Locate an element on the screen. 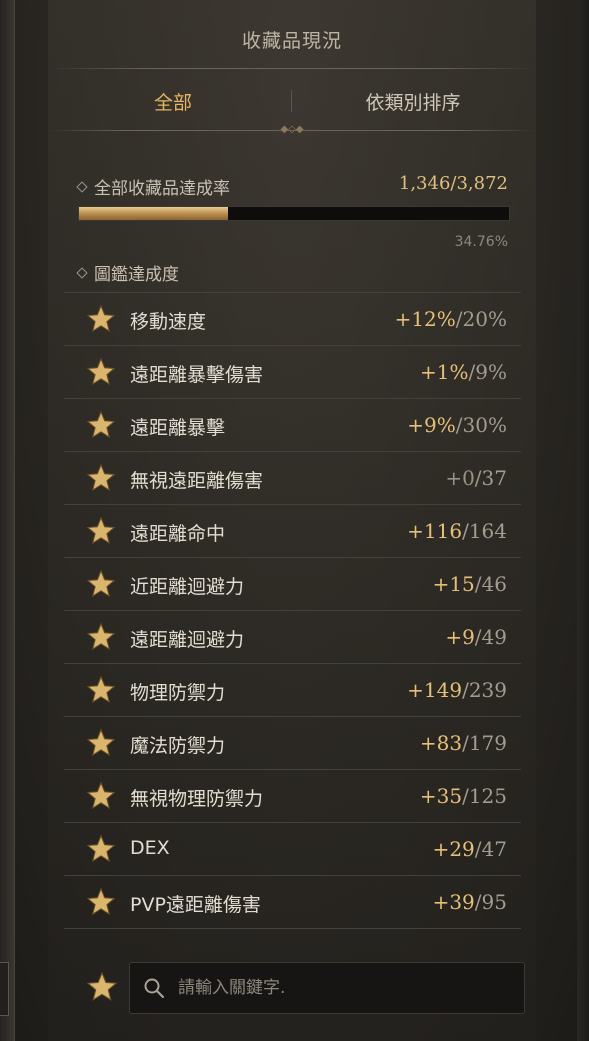  codex-row-value: +15/46 is located at coordinates (470, 584).